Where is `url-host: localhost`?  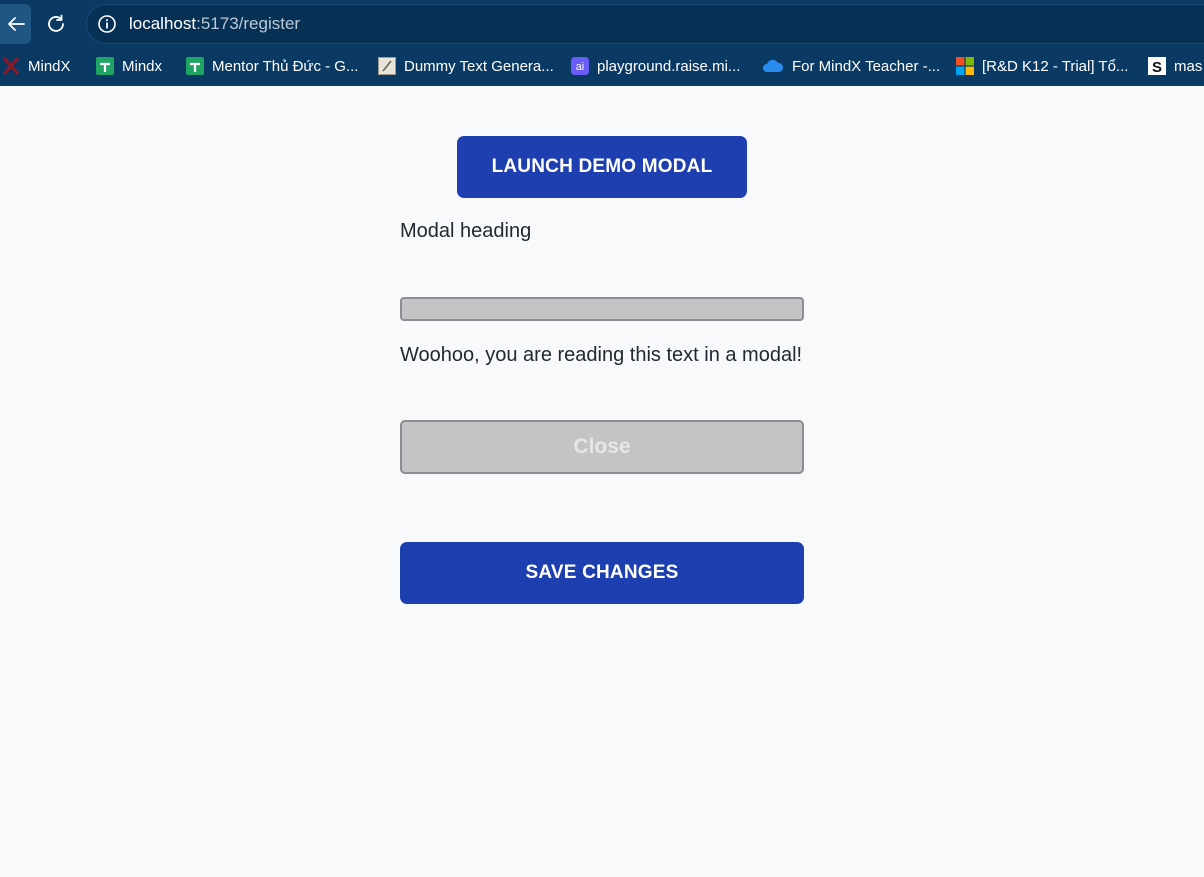
url-host: localhost is located at coordinates (163, 23).